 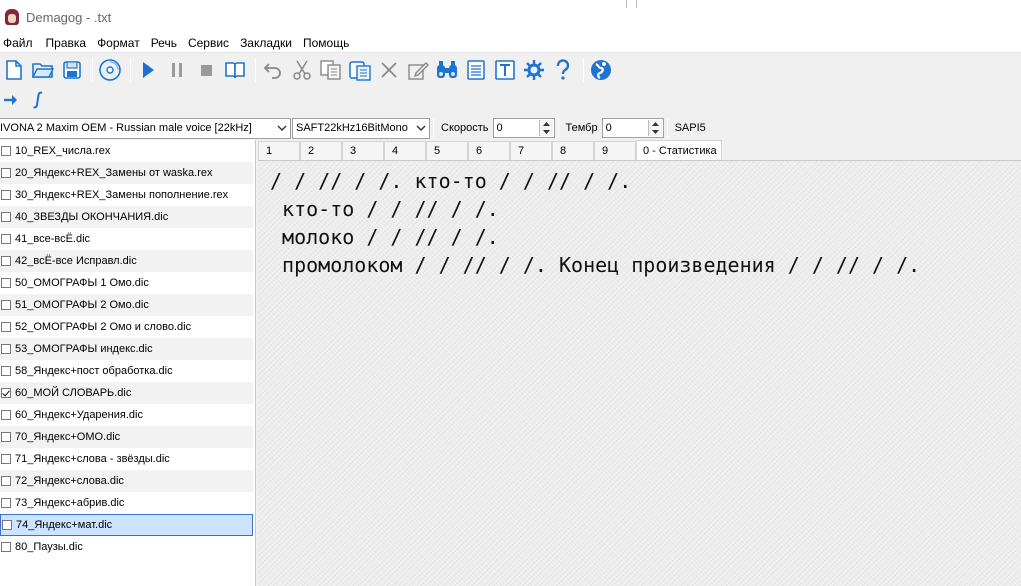 What do you see at coordinates (126, 503) in the screenshot?
I see `list-item: 73_Яндекс+абрив.dic` at bounding box center [126, 503].